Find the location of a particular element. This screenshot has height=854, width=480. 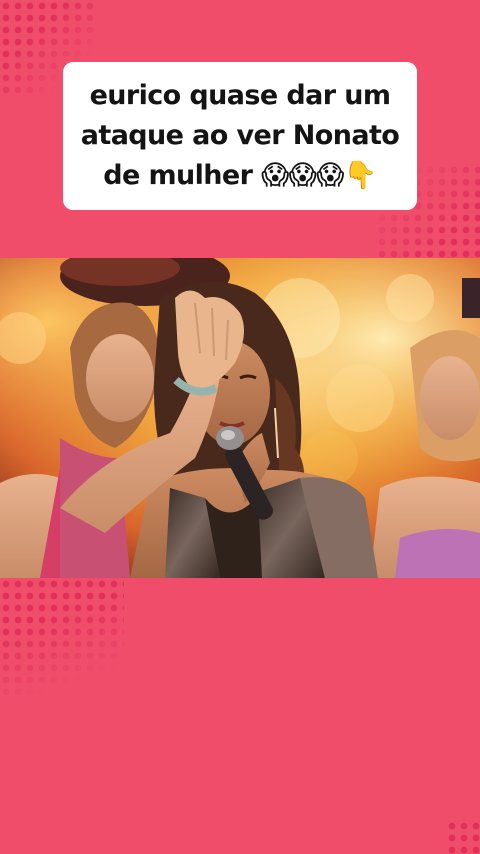

decorative-dot-pattern-bottom-right is located at coordinates (463, 837).